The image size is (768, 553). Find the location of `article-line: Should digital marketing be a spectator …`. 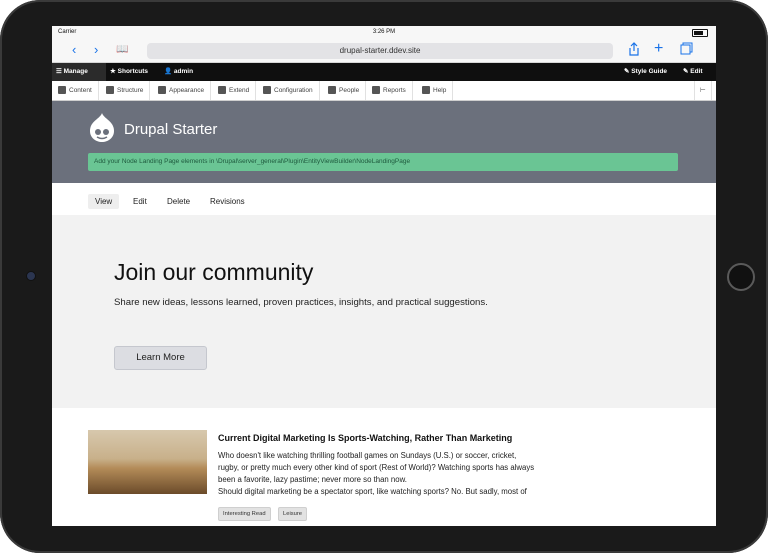

article-line: Should digital marketing be a spectator … is located at coordinates (372, 491).